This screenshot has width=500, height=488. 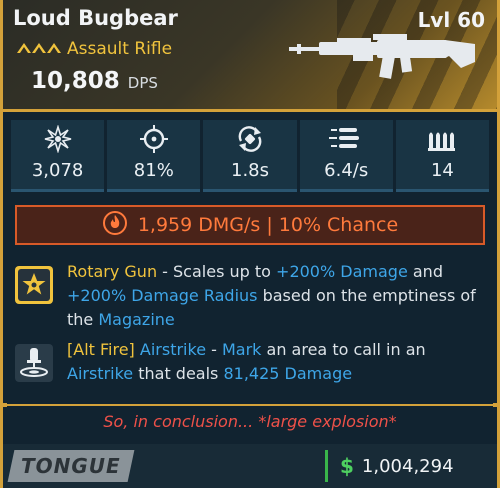 What do you see at coordinates (442, 139) in the screenshot?
I see `ammo-icon` at bounding box center [442, 139].